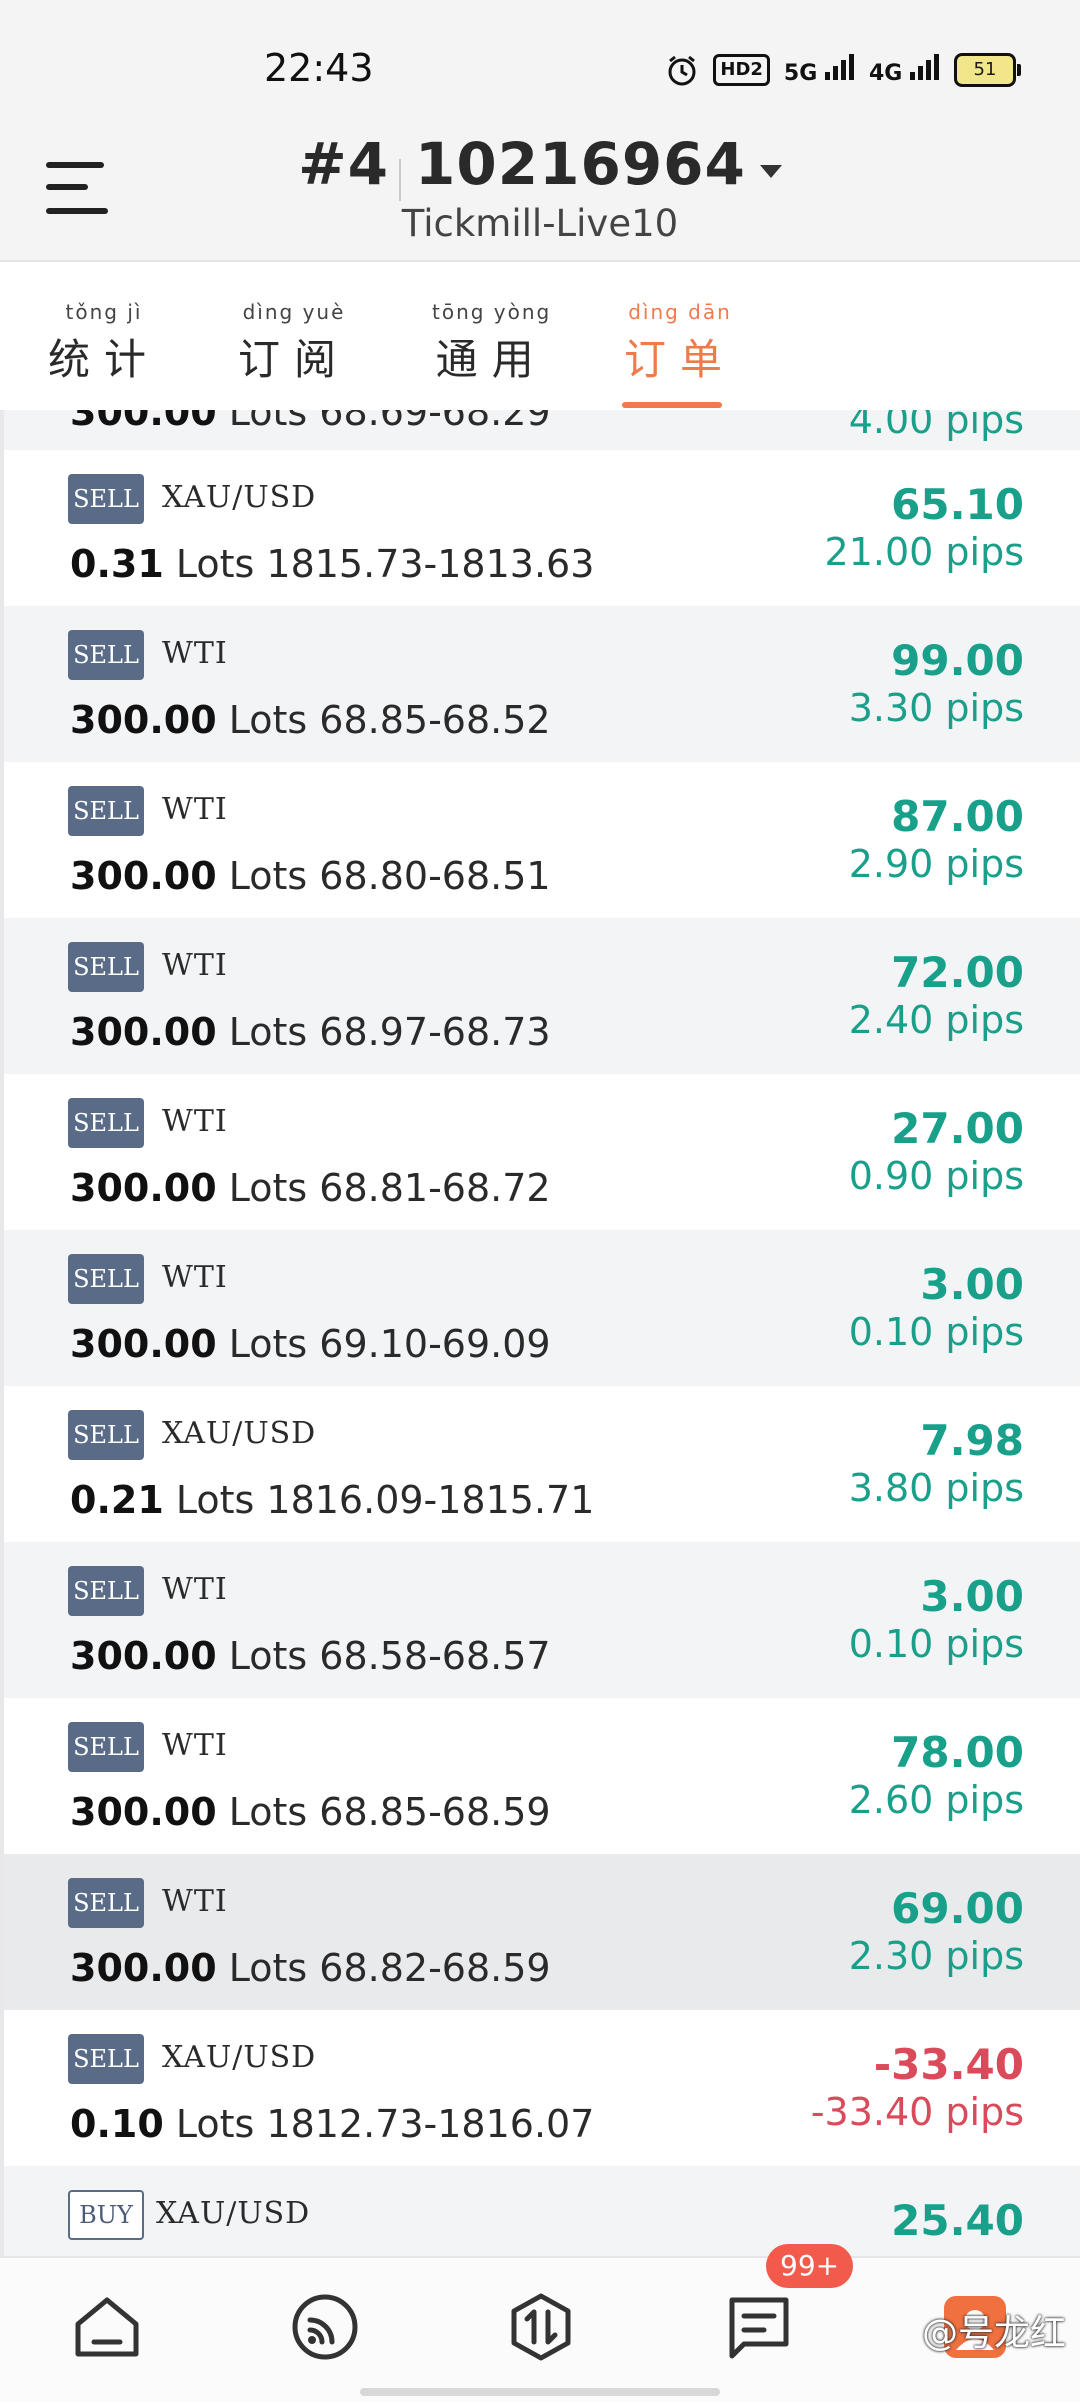  What do you see at coordinates (987, 70) in the screenshot?
I see `battery-icon: 51` at bounding box center [987, 70].